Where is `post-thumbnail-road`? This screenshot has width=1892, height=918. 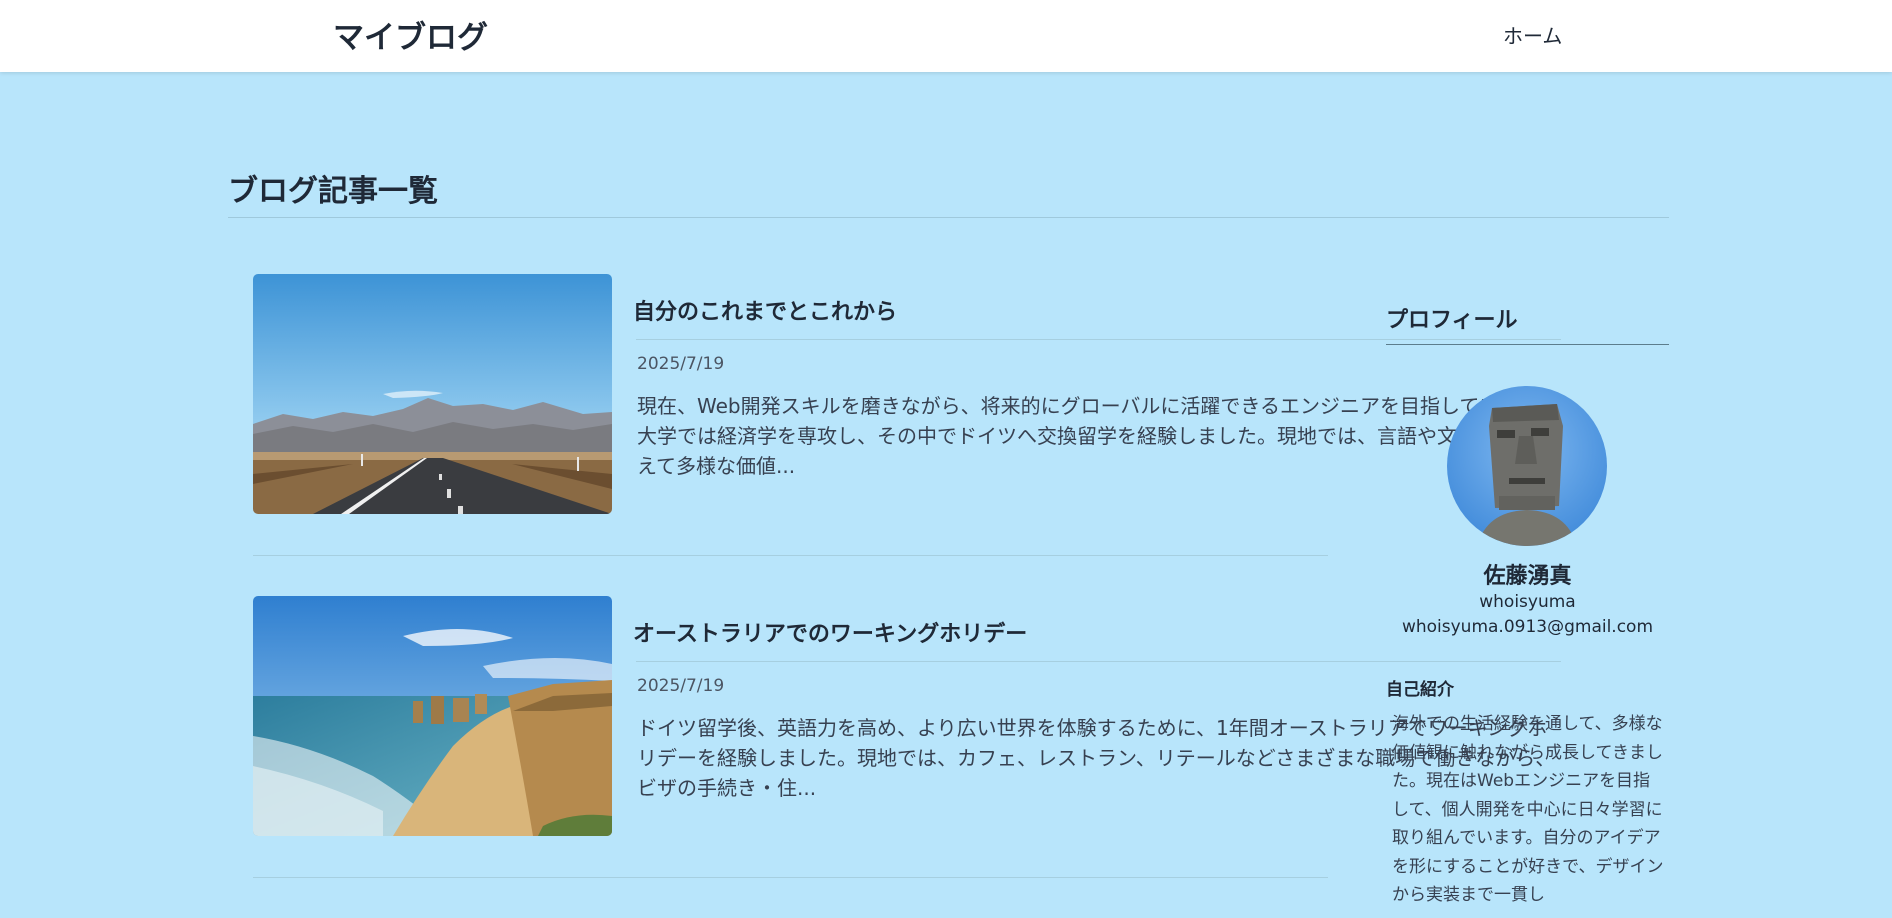 post-thumbnail-road is located at coordinates (432, 394).